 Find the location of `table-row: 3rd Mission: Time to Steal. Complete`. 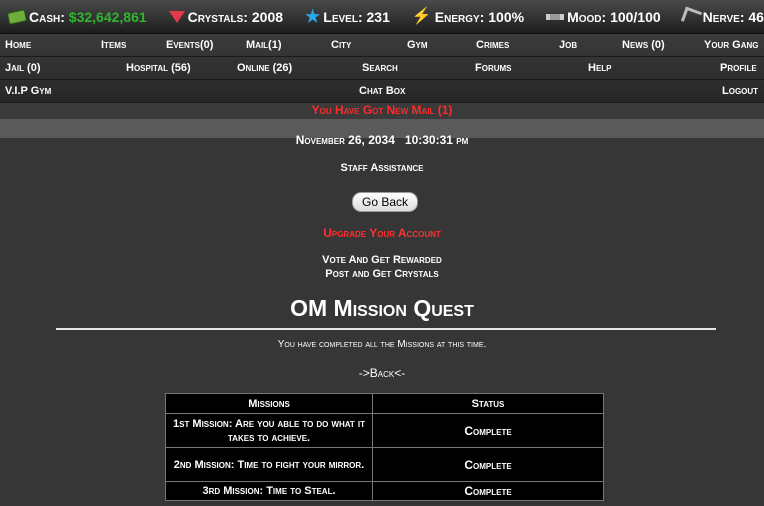

table-row: 3rd Mission: Time to Steal. Complete is located at coordinates (384, 491).